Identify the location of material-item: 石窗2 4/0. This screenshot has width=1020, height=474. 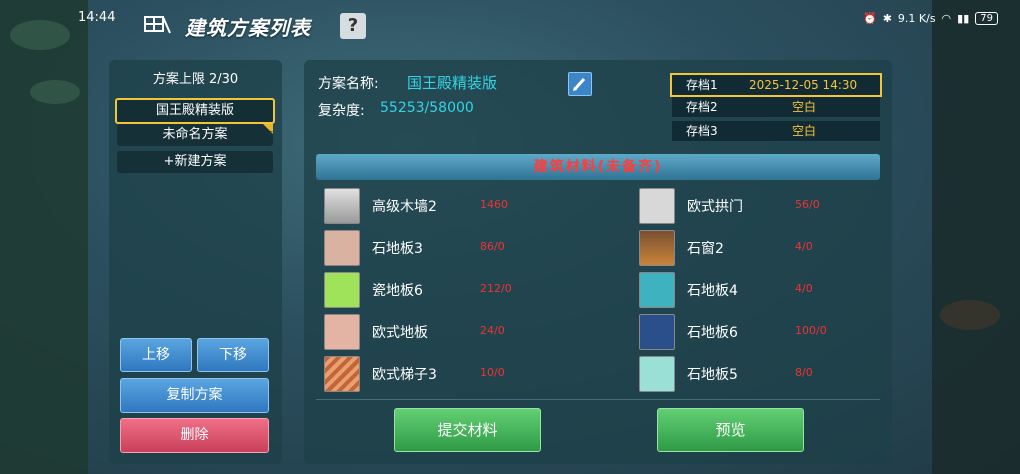
(769, 248).